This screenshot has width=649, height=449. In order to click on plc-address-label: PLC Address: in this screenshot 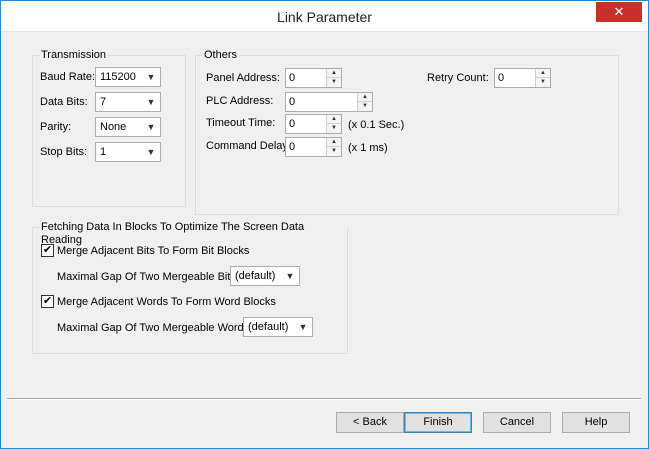, I will do `click(240, 101)`.